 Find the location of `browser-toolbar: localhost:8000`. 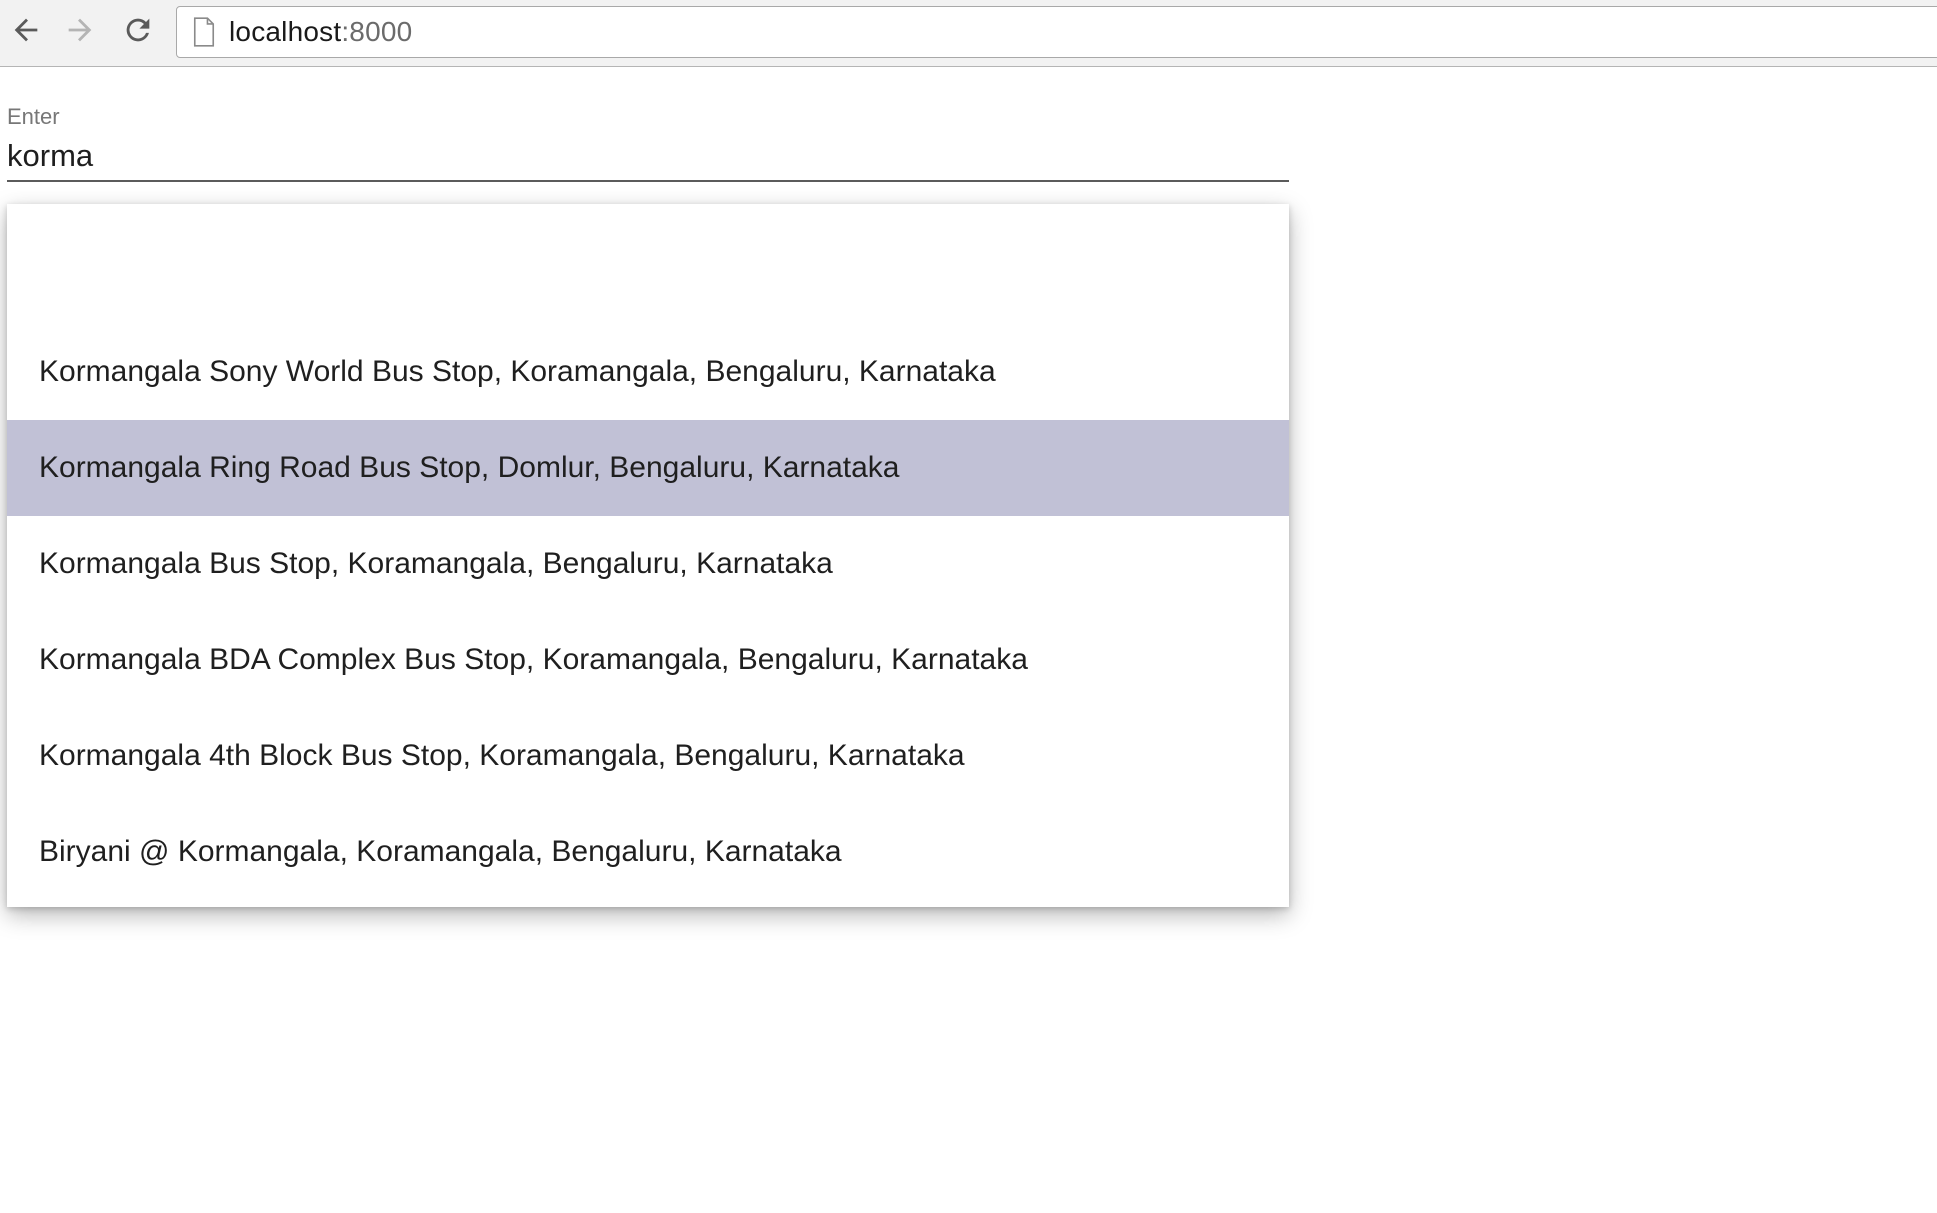

browser-toolbar: localhost:8000 is located at coordinates (968, 33).